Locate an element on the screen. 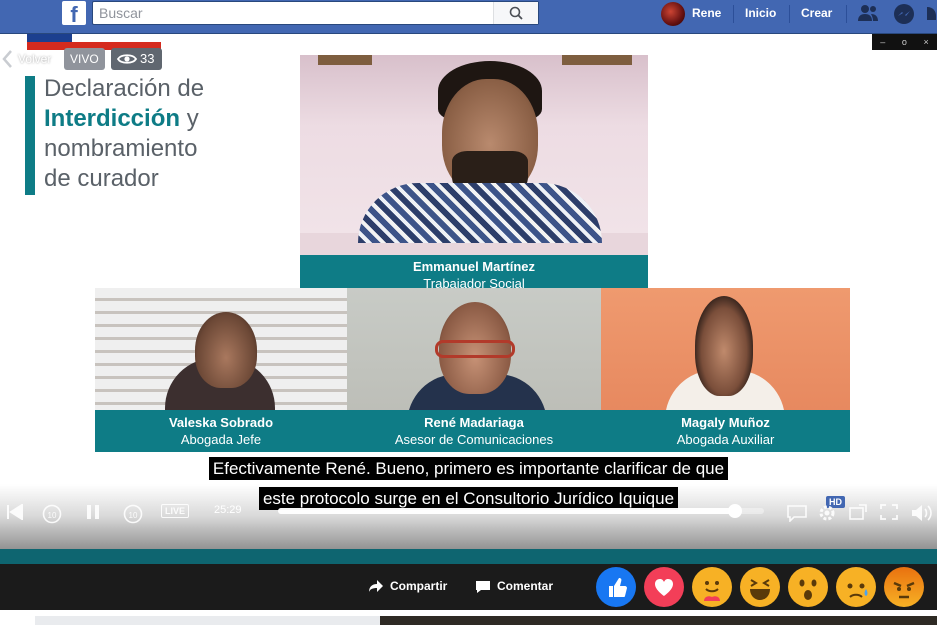 This screenshot has width=937, height=625. rewind-10-icon: 10 is located at coordinates (52, 516).